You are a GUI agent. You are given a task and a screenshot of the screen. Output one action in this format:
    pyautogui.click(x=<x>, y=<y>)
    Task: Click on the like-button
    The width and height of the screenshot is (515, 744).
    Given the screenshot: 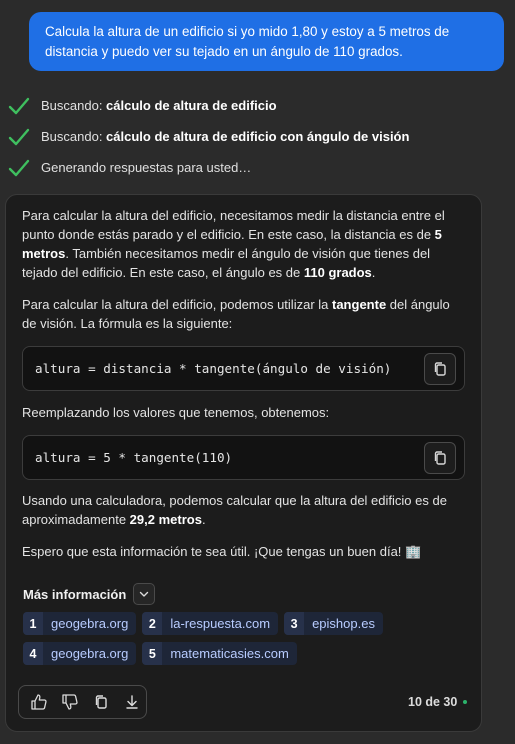 What is the action you would take?
    pyautogui.click(x=38, y=702)
    